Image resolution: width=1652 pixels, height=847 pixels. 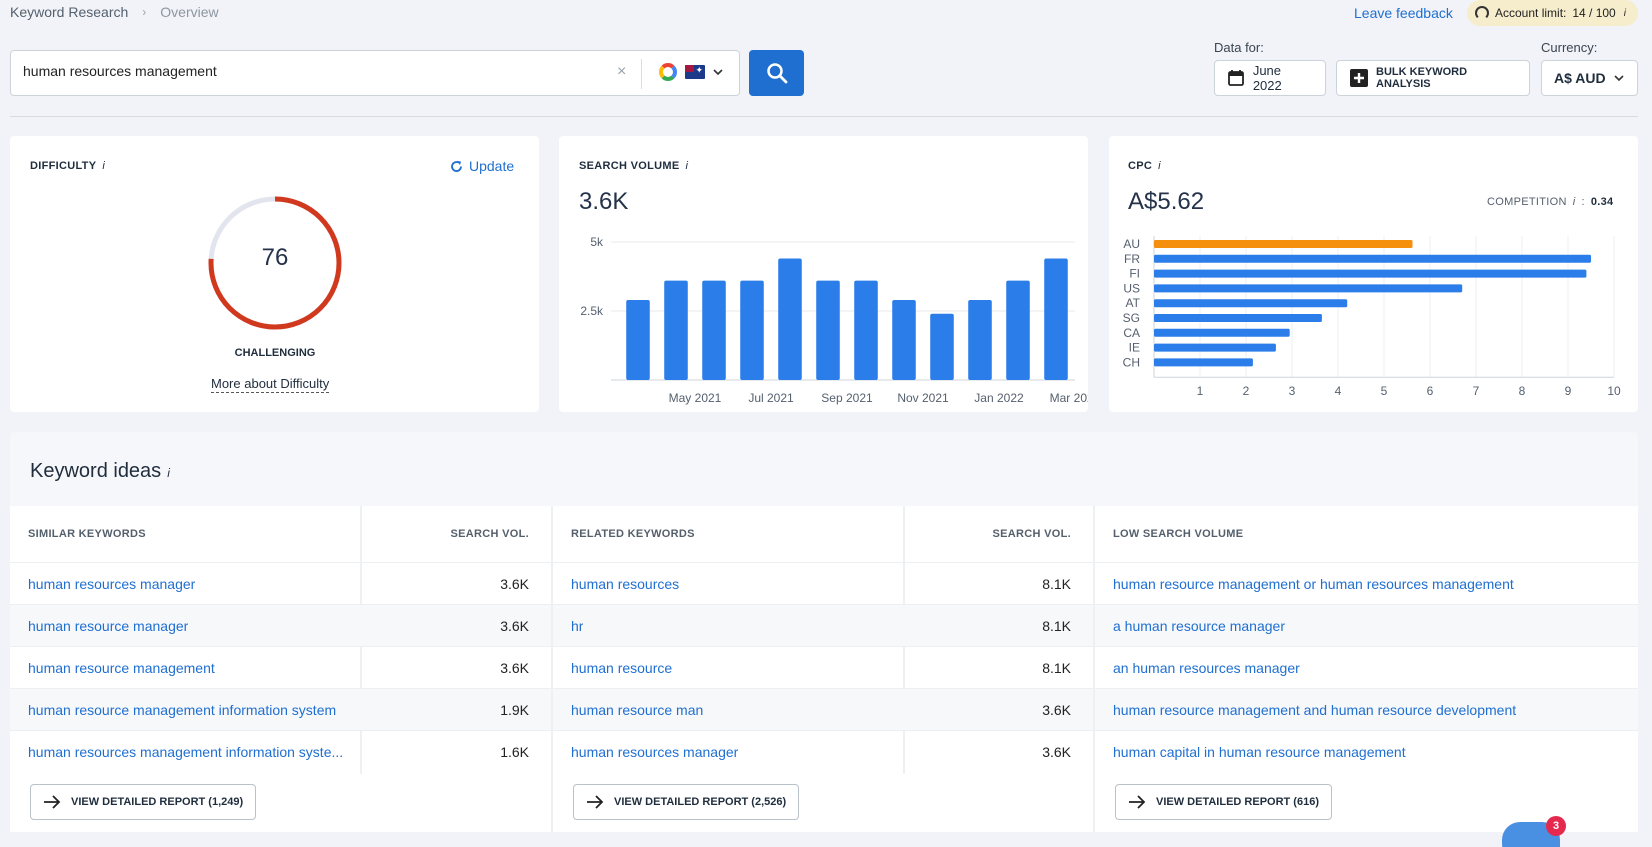 I want to click on keyword-link: a human resource manager, so click(x=1199, y=626).